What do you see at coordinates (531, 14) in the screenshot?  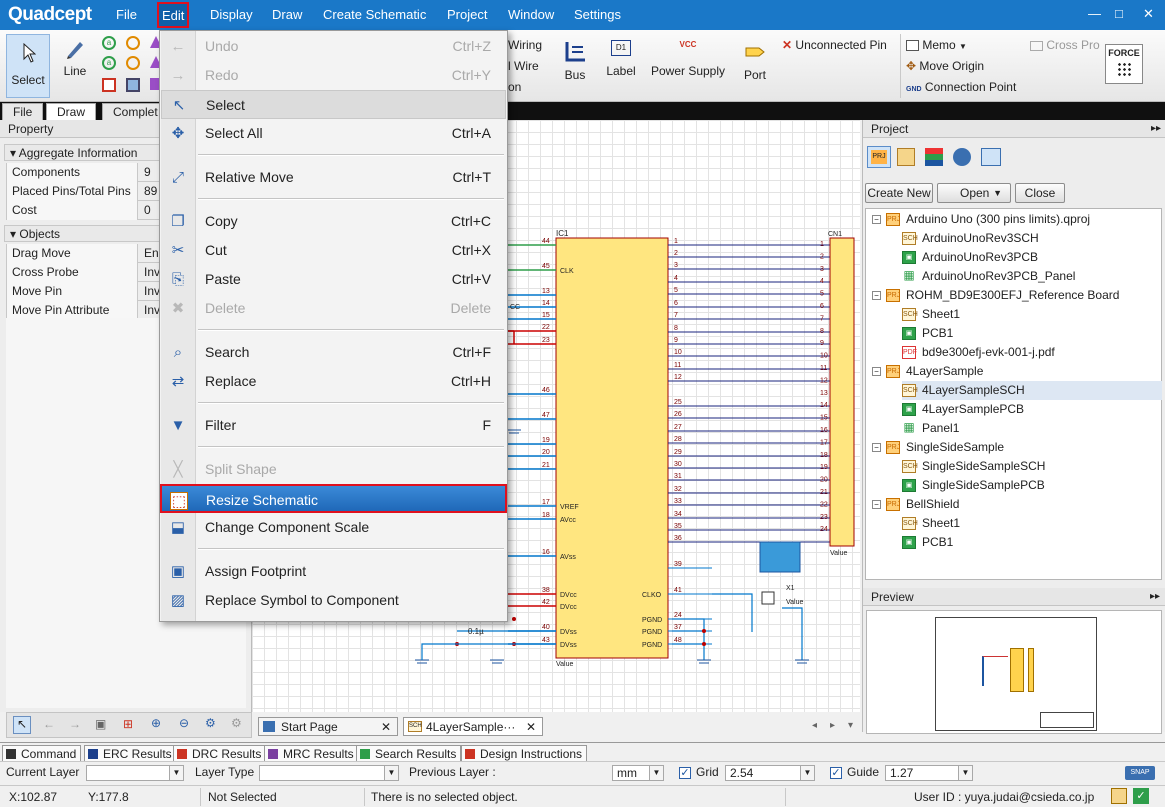 I see `menu-window: Window` at bounding box center [531, 14].